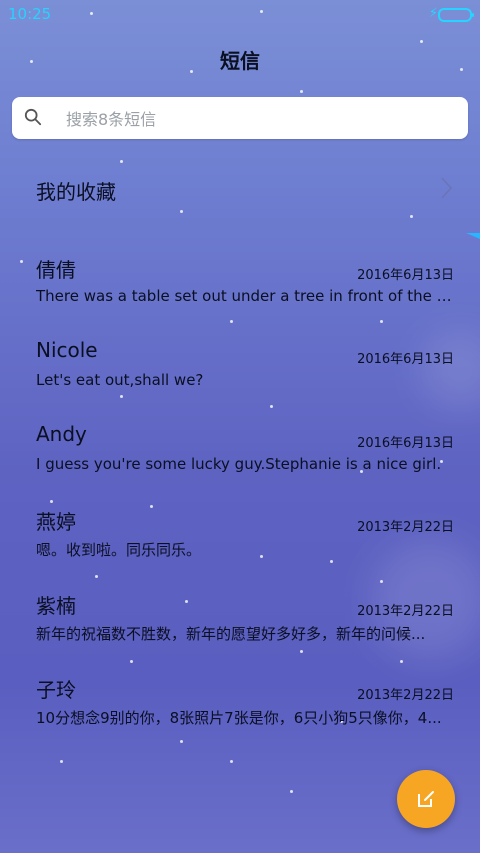 The width and height of the screenshot is (480, 853). Describe the element at coordinates (76, 192) in the screenshot. I see `favorites-label: 我的收藏` at that location.